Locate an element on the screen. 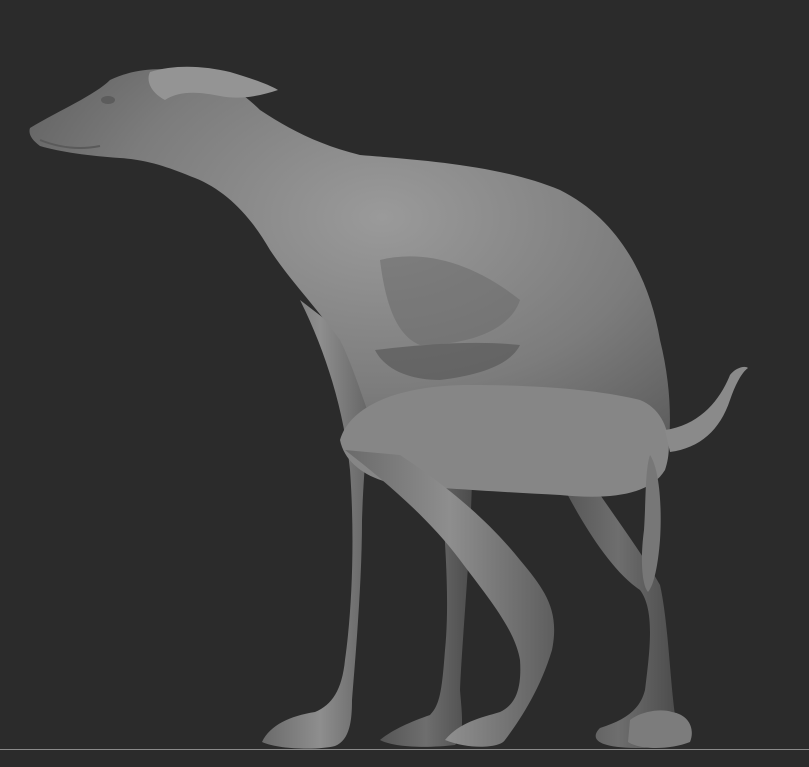  ground-line is located at coordinates (404, 749).